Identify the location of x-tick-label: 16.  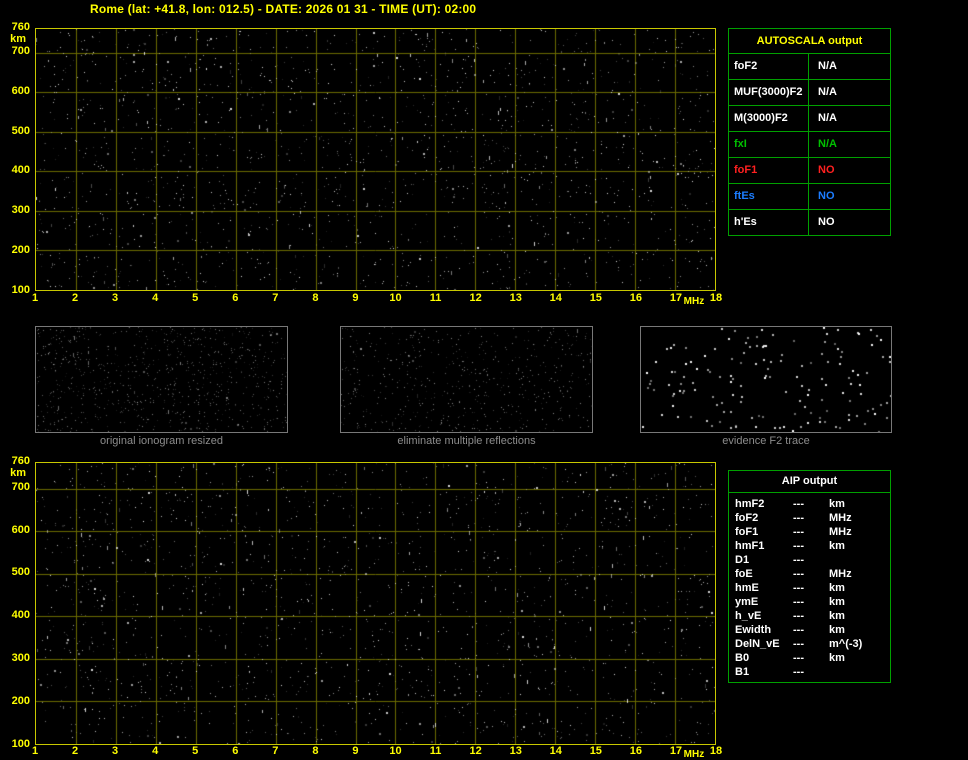
(635, 751).